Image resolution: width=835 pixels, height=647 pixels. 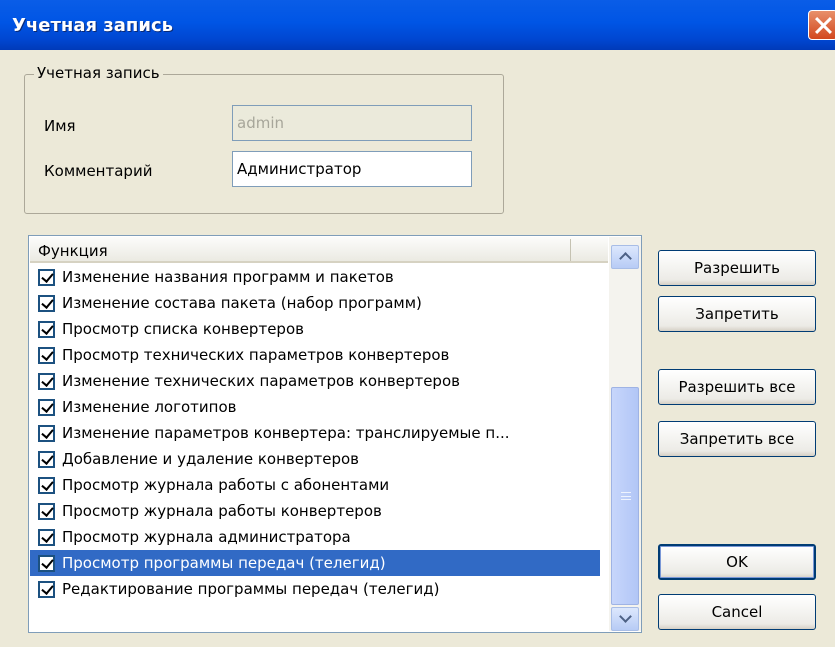 I want to click on column-header-function: Функция, so click(x=319, y=250).